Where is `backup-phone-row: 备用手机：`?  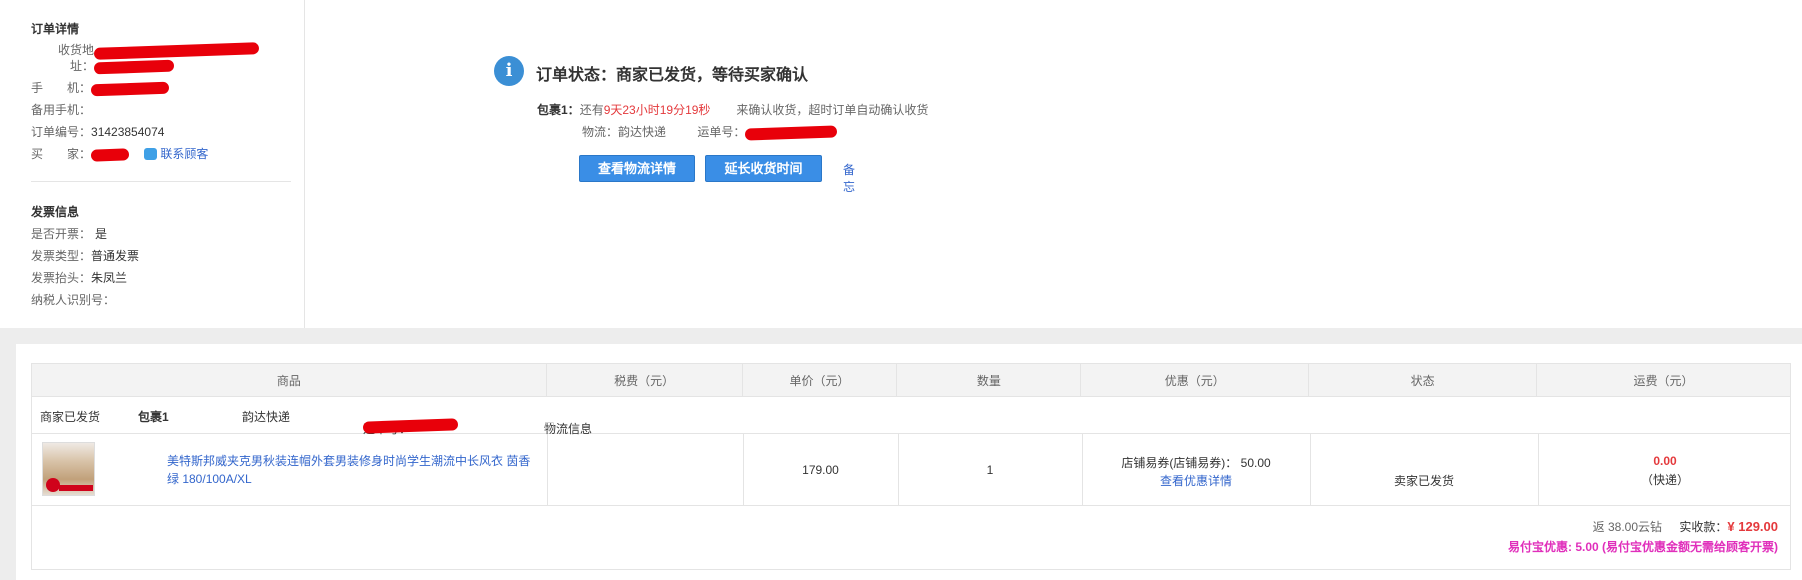 backup-phone-row: 备用手机： is located at coordinates (61, 109).